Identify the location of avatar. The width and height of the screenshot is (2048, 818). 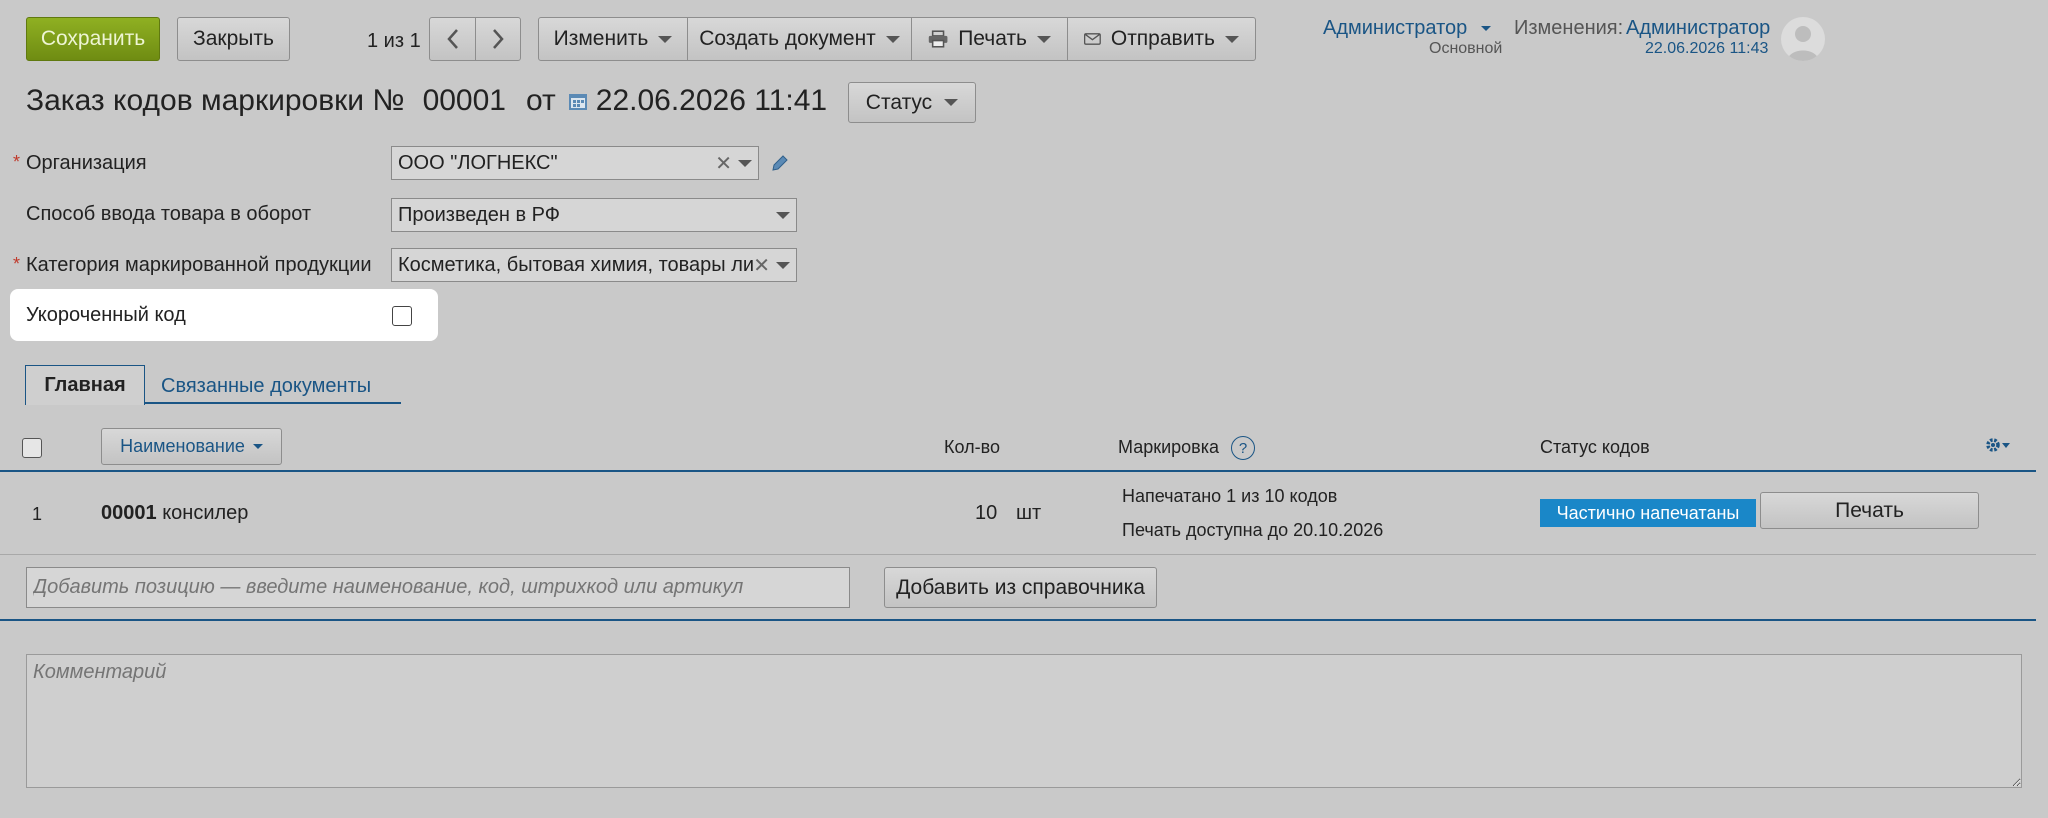
(1803, 39).